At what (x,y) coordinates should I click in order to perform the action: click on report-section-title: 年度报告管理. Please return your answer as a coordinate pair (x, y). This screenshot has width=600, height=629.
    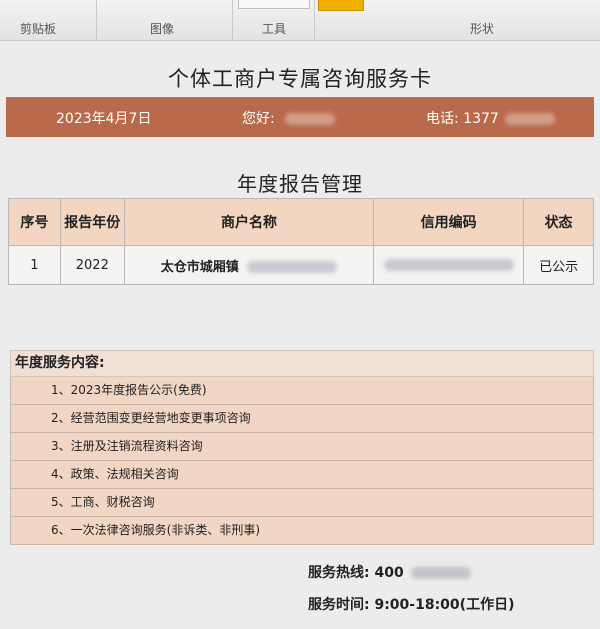
    Looking at the image, I should click on (300, 184).